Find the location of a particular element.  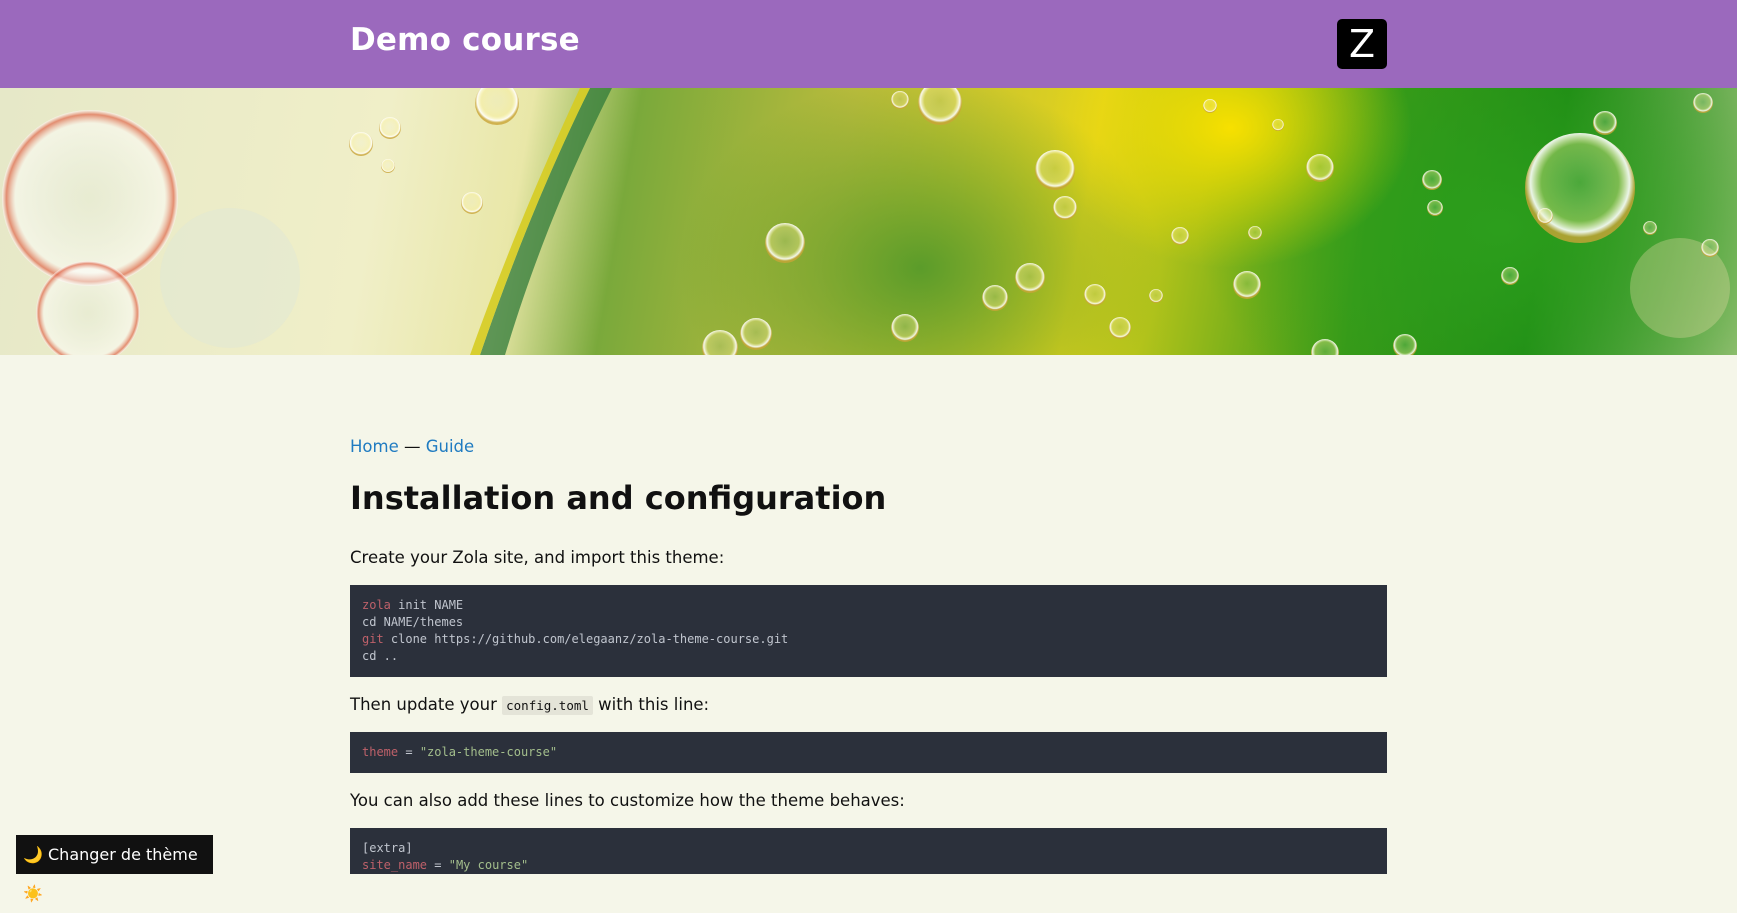

breadcrumb: Home — Guide is located at coordinates (412, 446).